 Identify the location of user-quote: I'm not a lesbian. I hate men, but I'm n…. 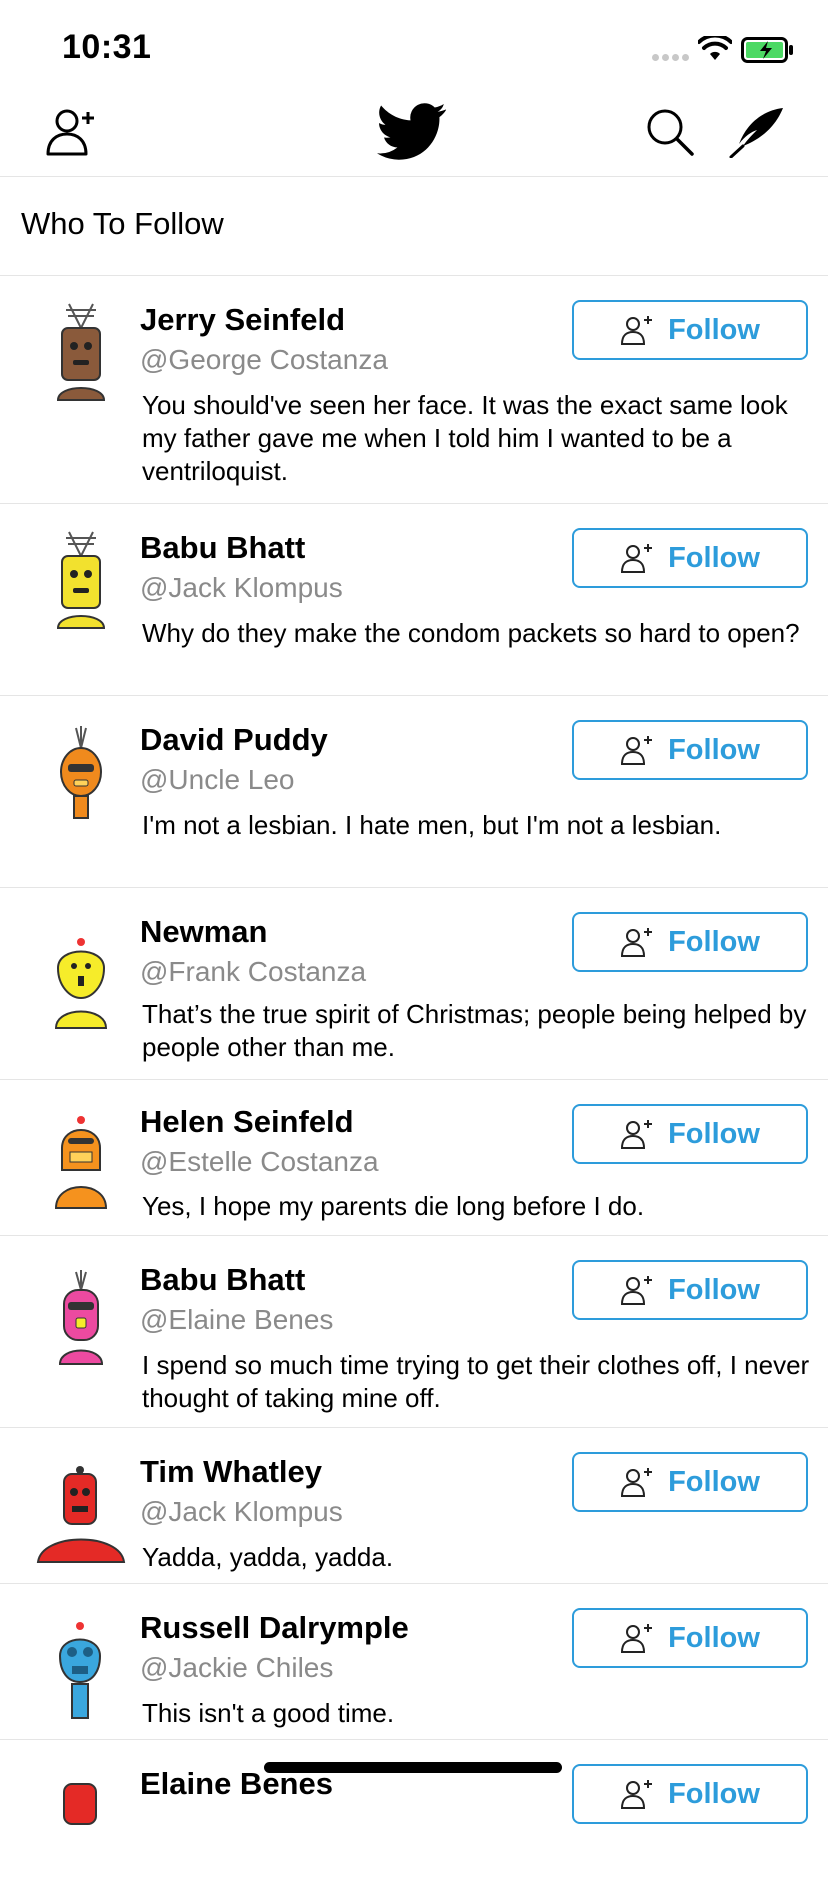
(432, 825).